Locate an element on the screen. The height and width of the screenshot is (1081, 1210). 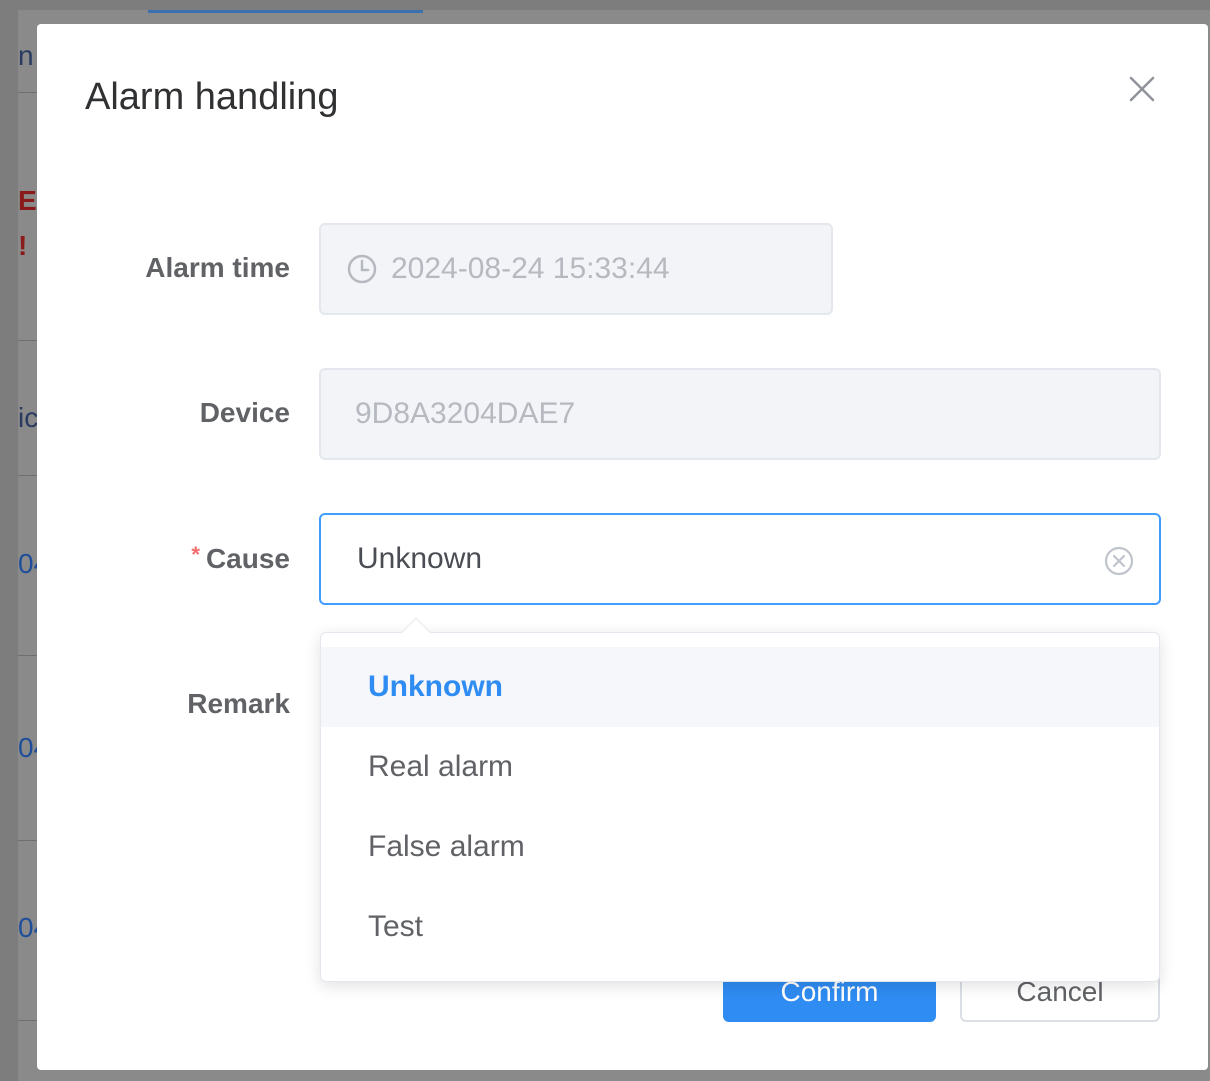
alarm-time-value: 2024-08-24 15:33:44 is located at coordinates (530, 268).